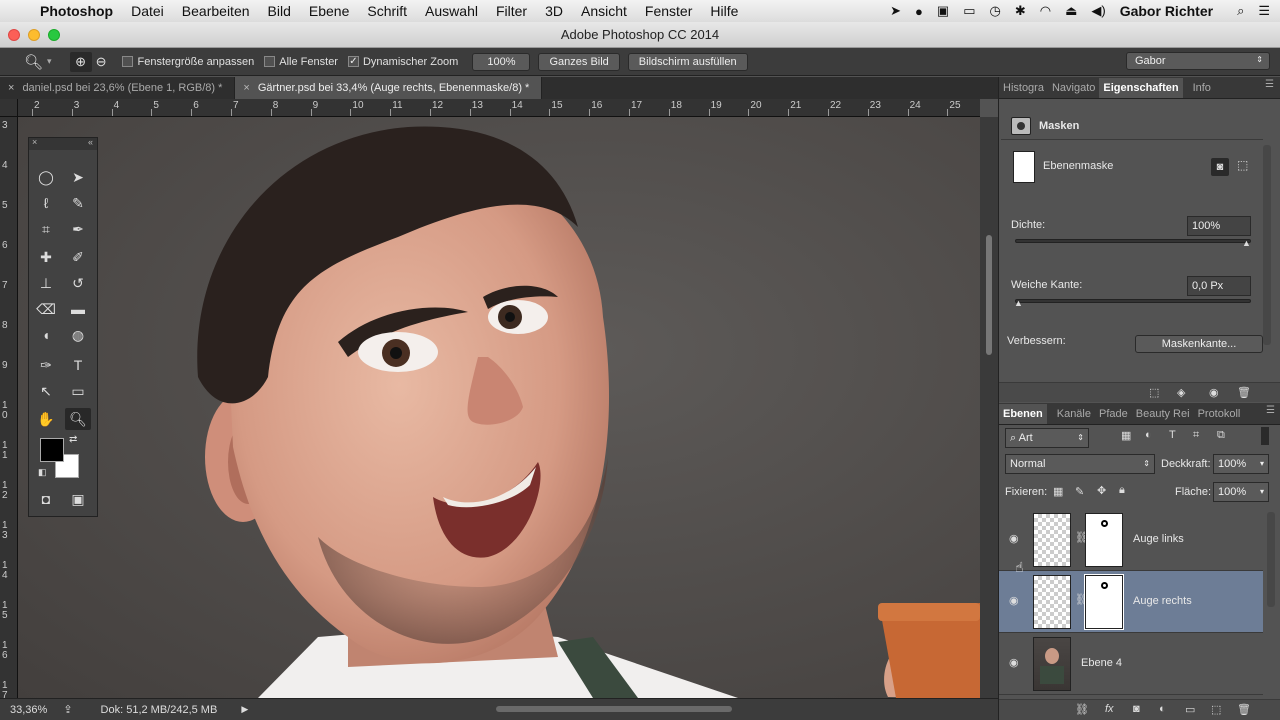 The height and width of the screenshot is (720, 1280). I want to click on close-window-button, so click(14, 35).